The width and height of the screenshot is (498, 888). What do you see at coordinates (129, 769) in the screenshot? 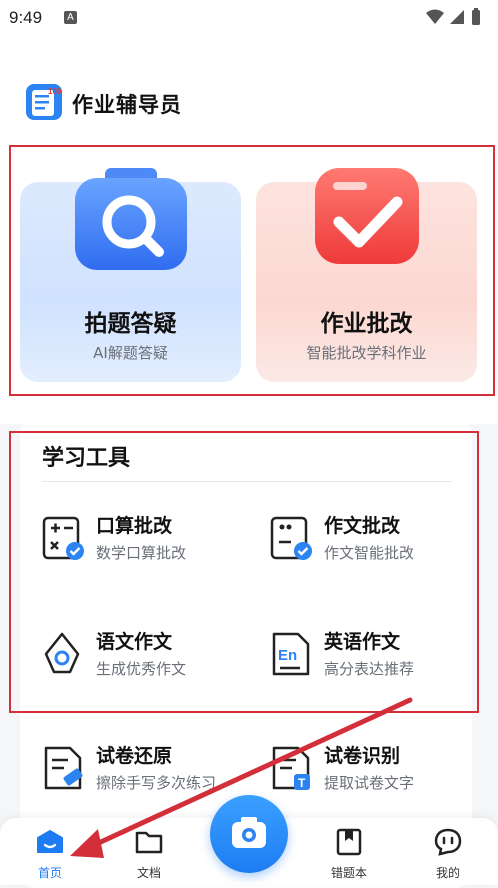
I see `tool-paper-restore: 试卷还原 擦除手写多次练习` at bounding box center [129, 769].